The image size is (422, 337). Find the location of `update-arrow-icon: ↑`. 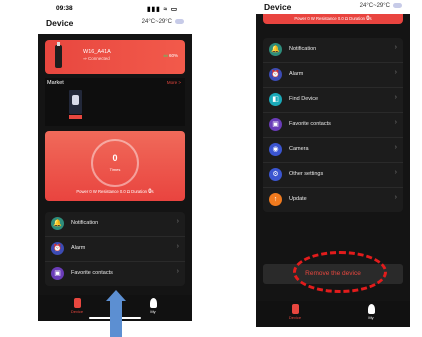

update-arrow-icon: ↑ is located at coordinates (275, 199).